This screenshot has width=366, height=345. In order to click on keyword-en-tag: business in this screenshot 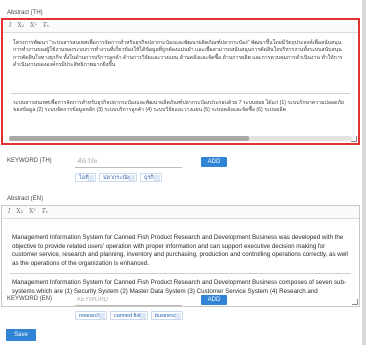, I will do `click(167, 315)`.